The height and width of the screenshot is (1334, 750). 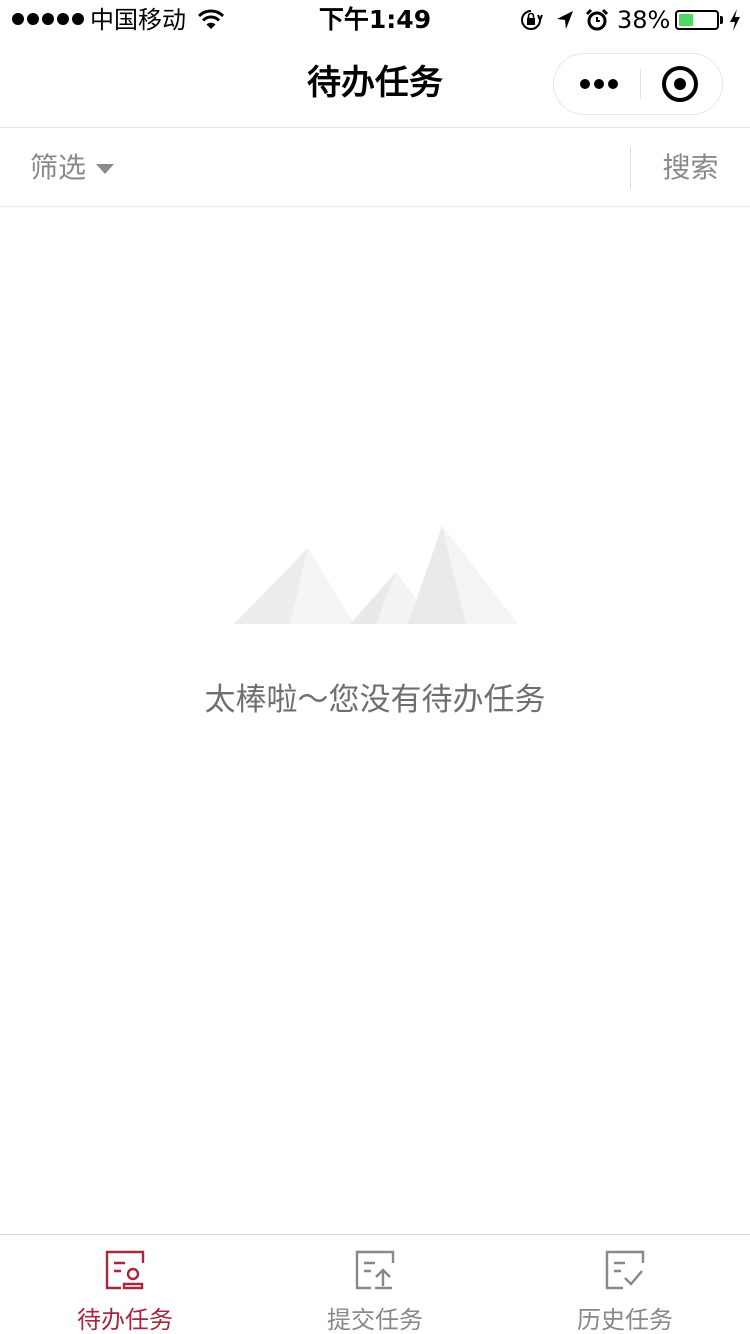 What do you see at coordinates (721, 20) in the screenshot?
I see `battery-cap` at bounding box center [721, 20].